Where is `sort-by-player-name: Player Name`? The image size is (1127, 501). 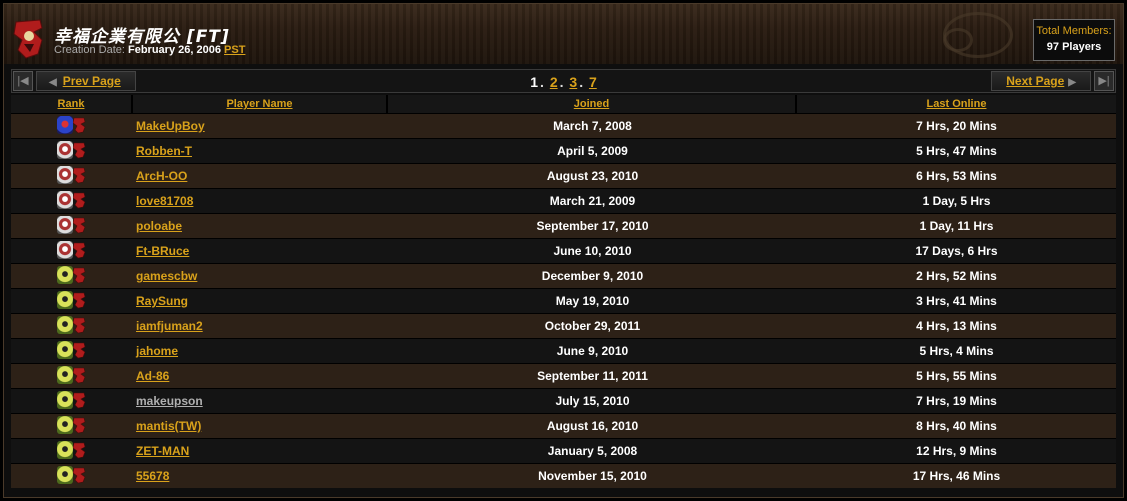 sort-by-player-name: Player Name is located at coordinates (260, 104).